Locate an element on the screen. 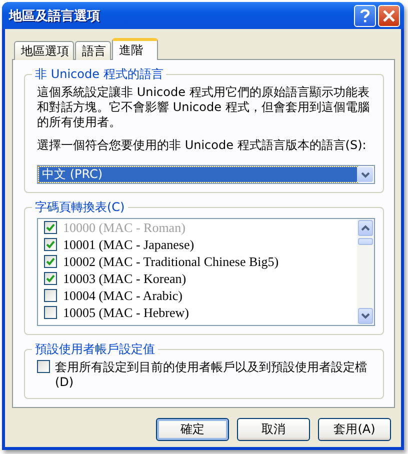  dialog-button: 取消 is located at coordinates (273, 429).